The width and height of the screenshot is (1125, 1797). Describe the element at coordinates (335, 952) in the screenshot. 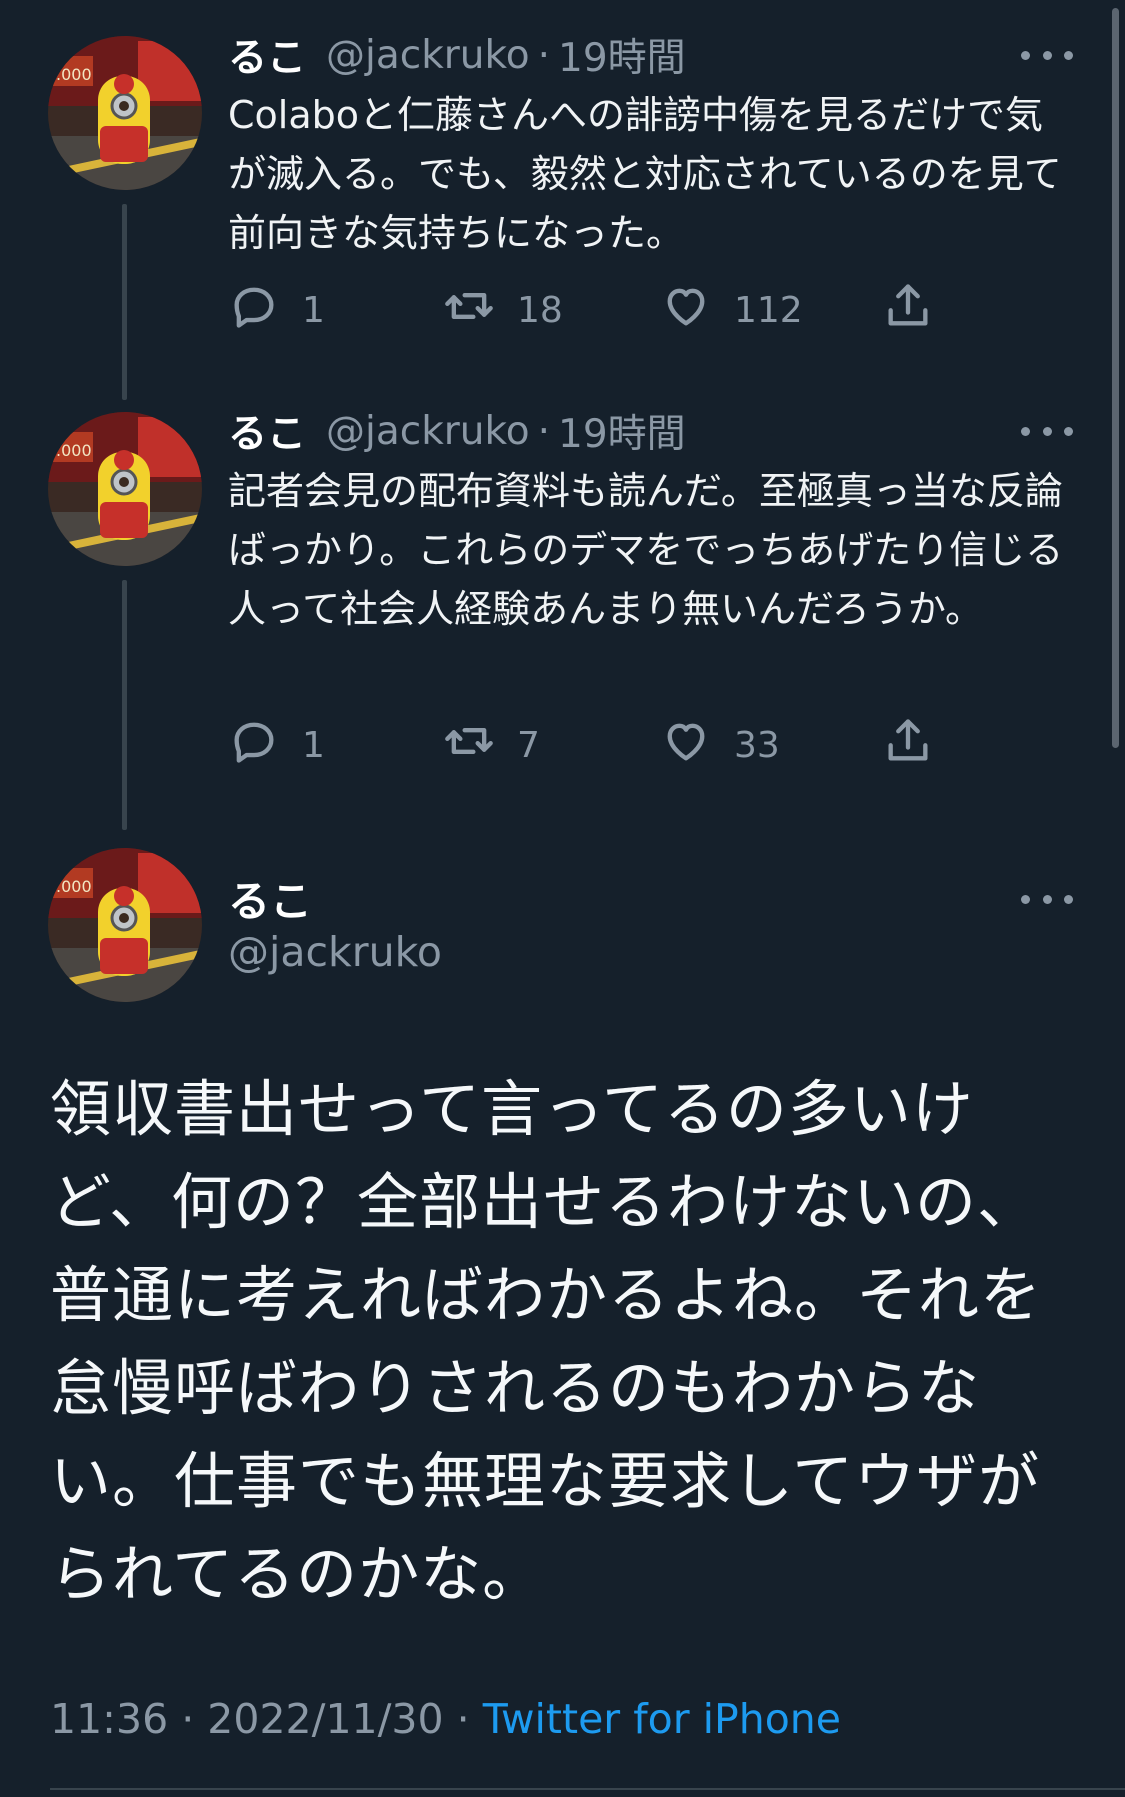

I see `main-user-handle: @jackruko` at that location.